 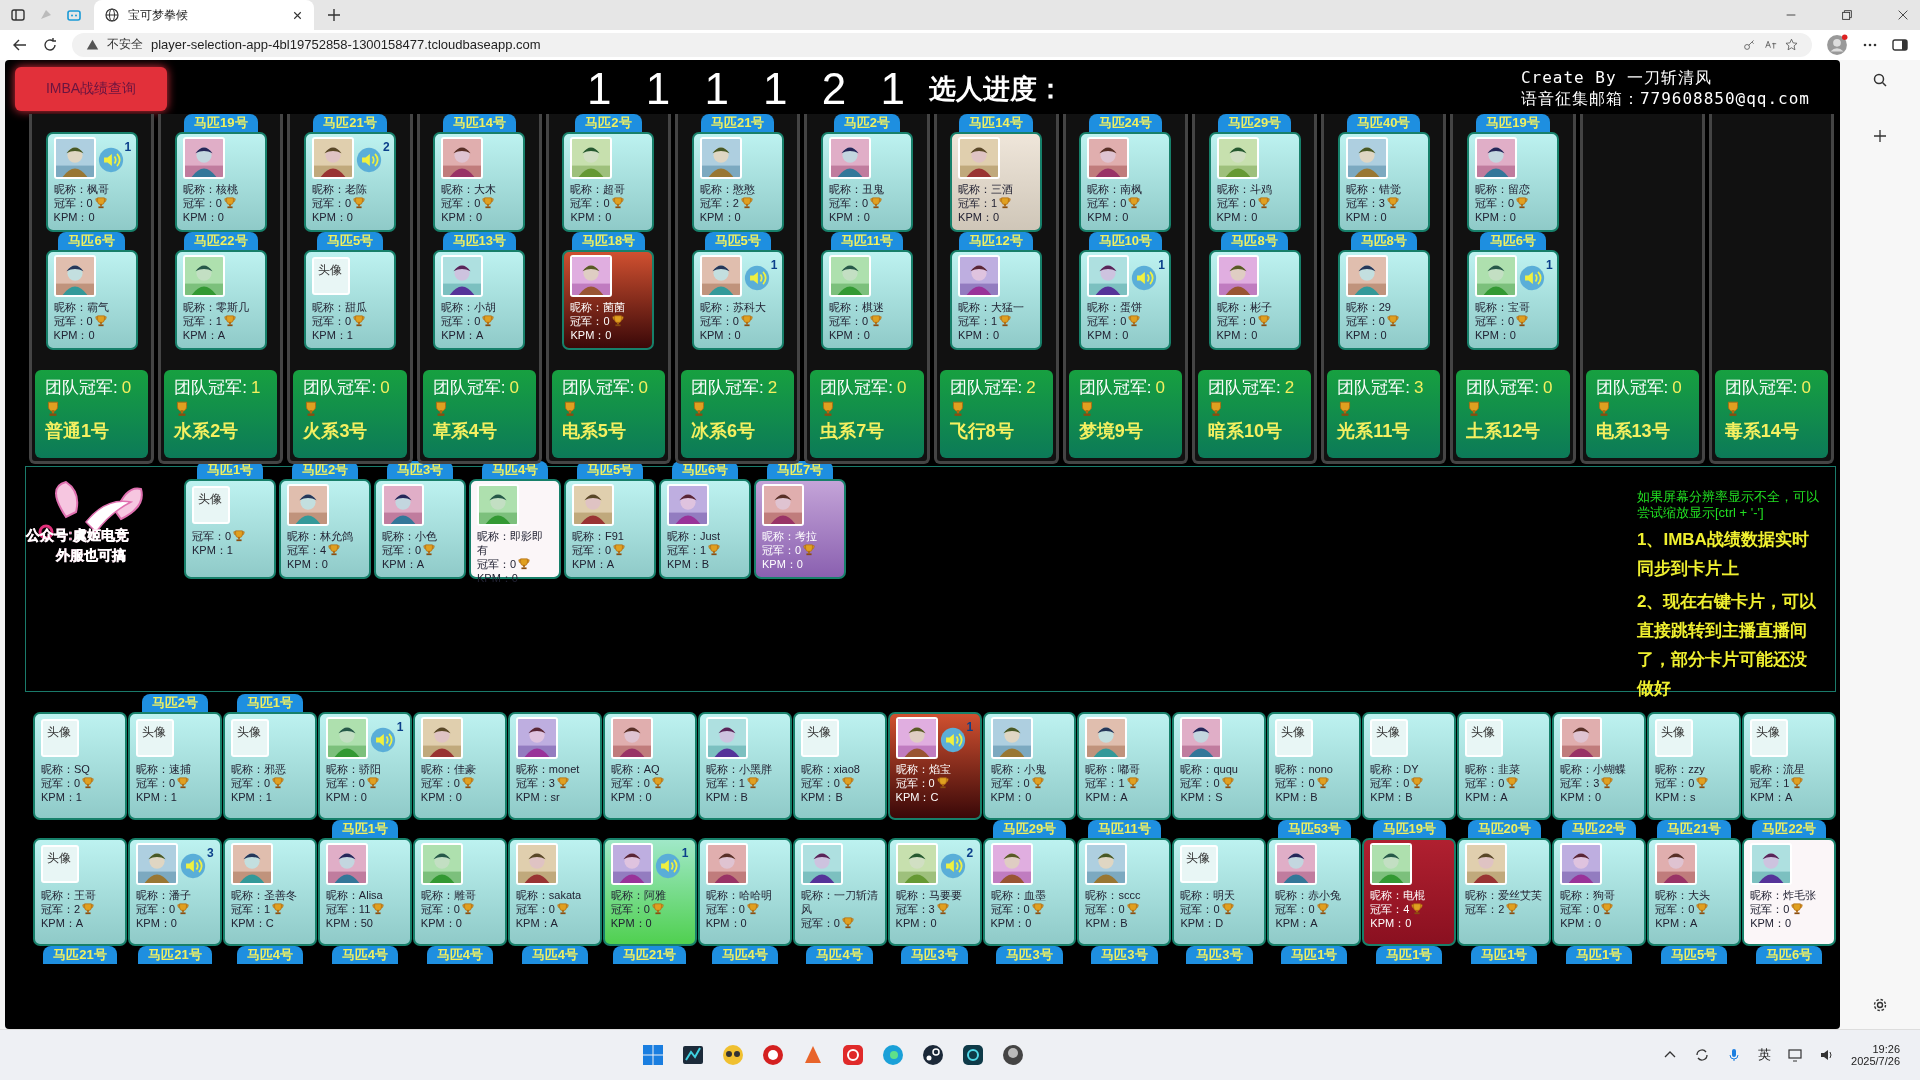 I want to click on player-card: 昵称：憨憨 冠军：2 KPM：0, so click(x=737, y=181).